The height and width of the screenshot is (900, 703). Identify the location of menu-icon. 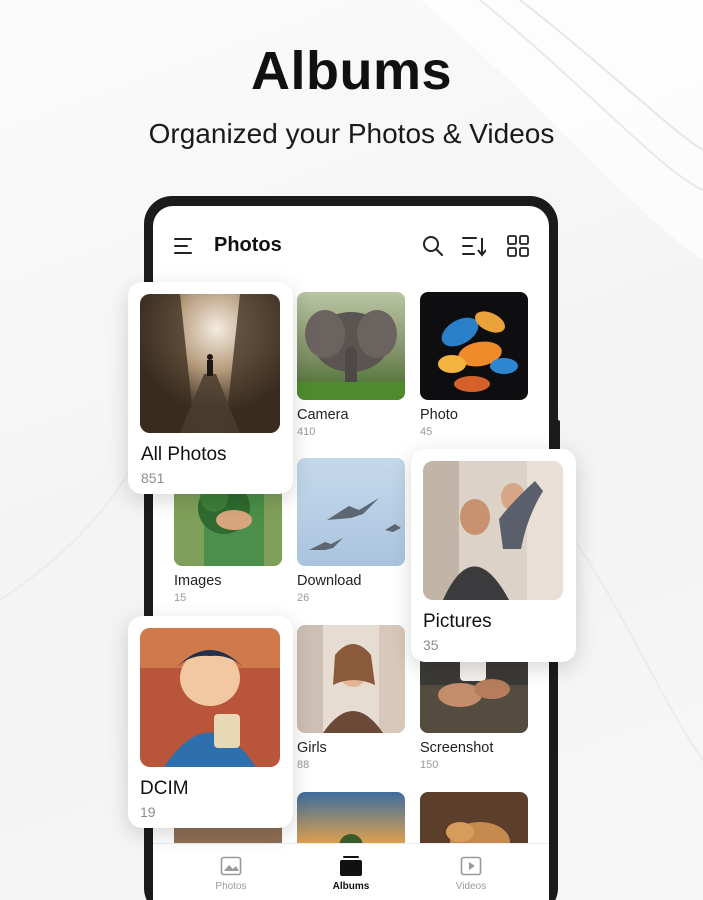
(184, 246).